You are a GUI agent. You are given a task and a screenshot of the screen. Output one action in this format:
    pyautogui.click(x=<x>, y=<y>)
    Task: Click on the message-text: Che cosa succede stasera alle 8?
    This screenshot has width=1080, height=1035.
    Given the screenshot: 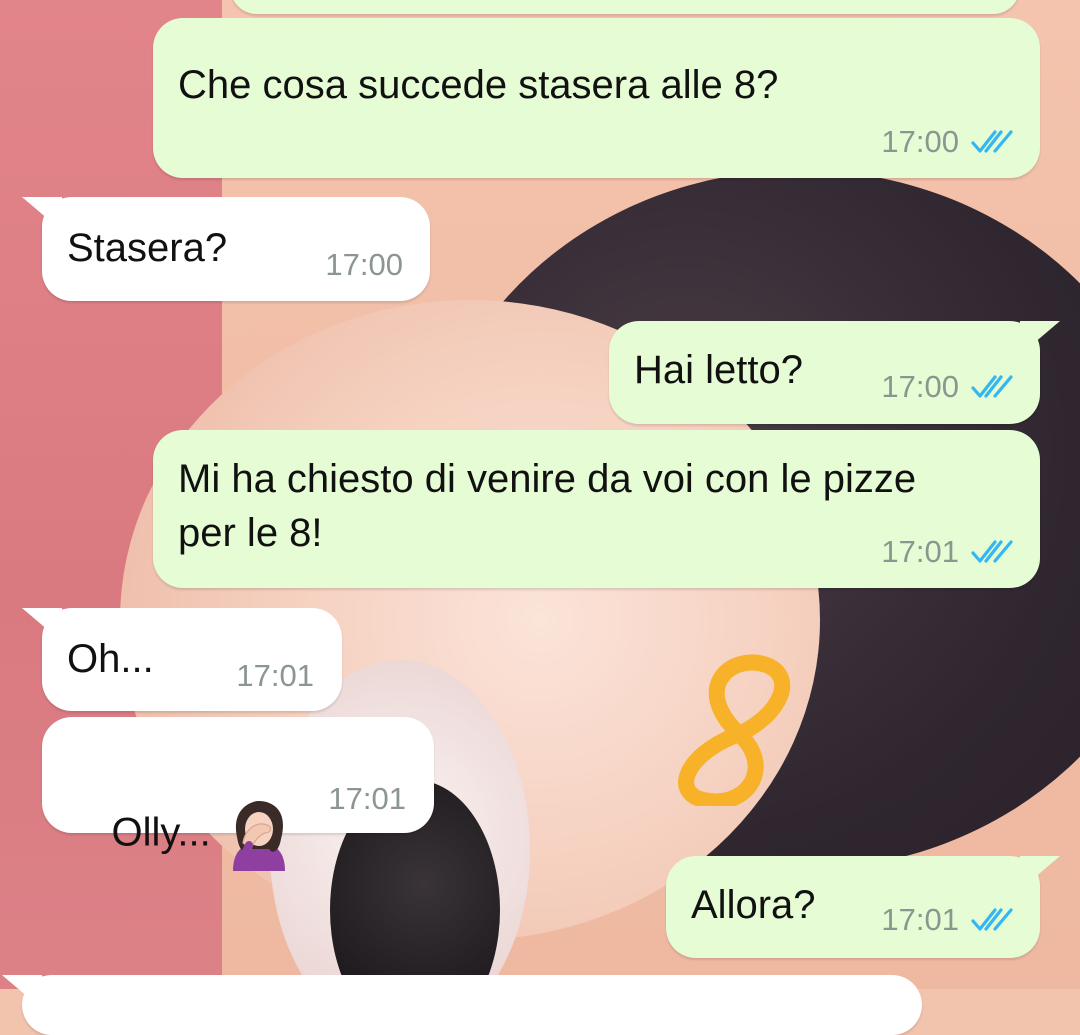 What is the action you would take?
    pyautogui.click(x=478, y=85)
    